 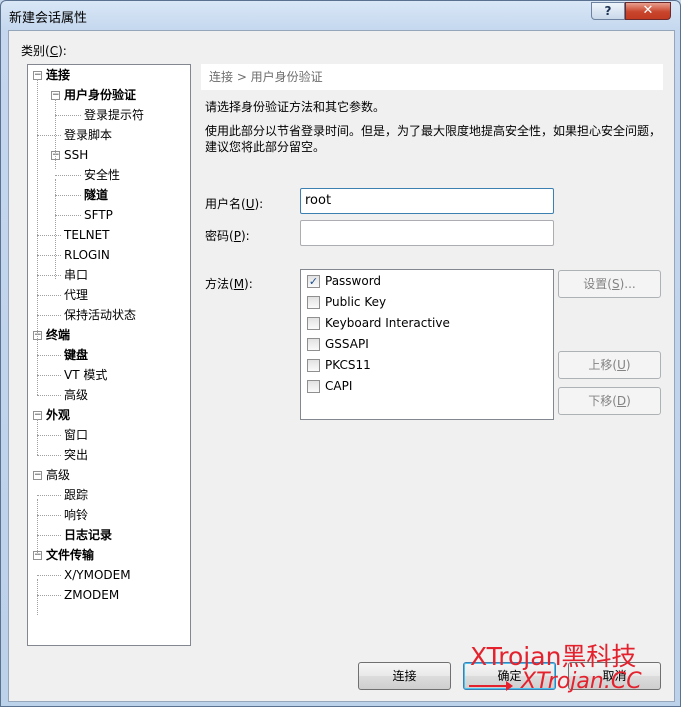 What do you see at coordinates (76, 515) in the screenshot?
I see `tree-item: 响铃` at bounding box center [76, 515].